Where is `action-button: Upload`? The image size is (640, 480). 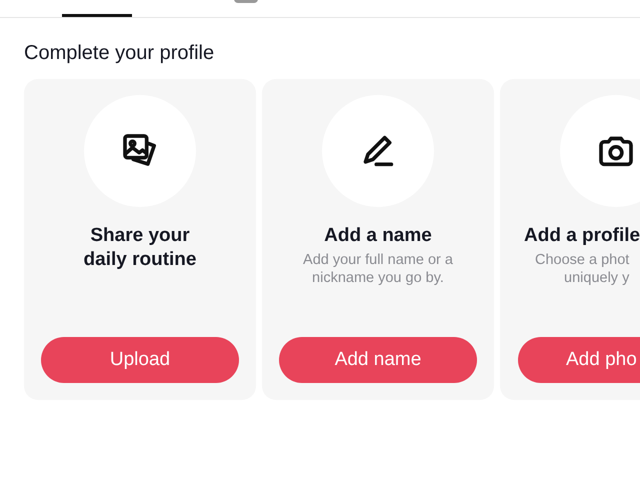 action-button: Upload is located at coordinates (140, 360).